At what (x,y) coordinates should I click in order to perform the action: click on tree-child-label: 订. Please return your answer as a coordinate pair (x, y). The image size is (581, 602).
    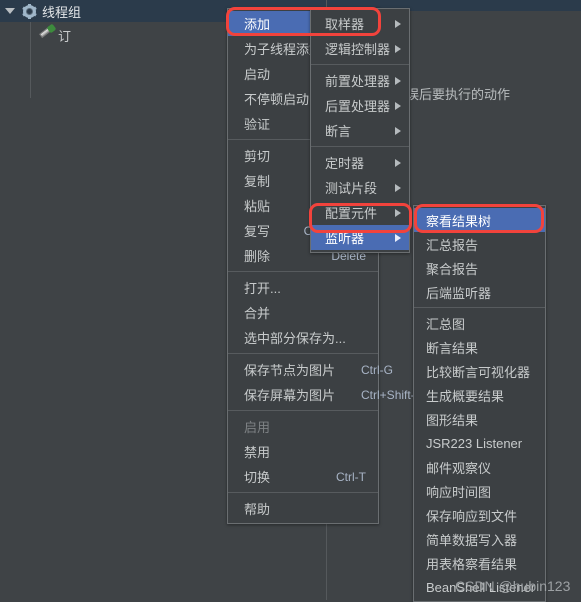
    Looking at the image, I should click on (65, 36).